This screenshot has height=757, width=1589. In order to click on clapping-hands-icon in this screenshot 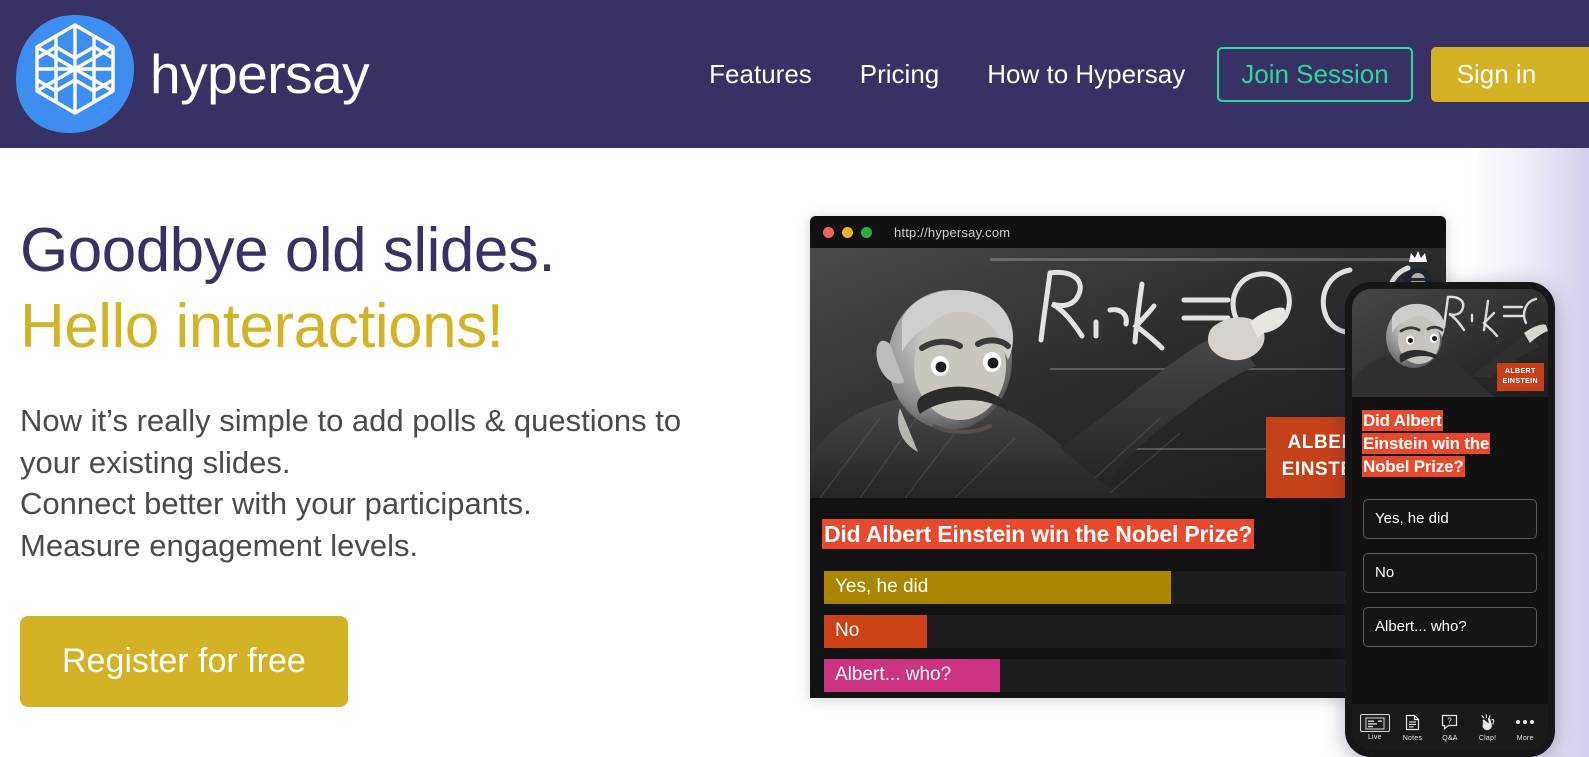, I will do `click(1488, 723)`.